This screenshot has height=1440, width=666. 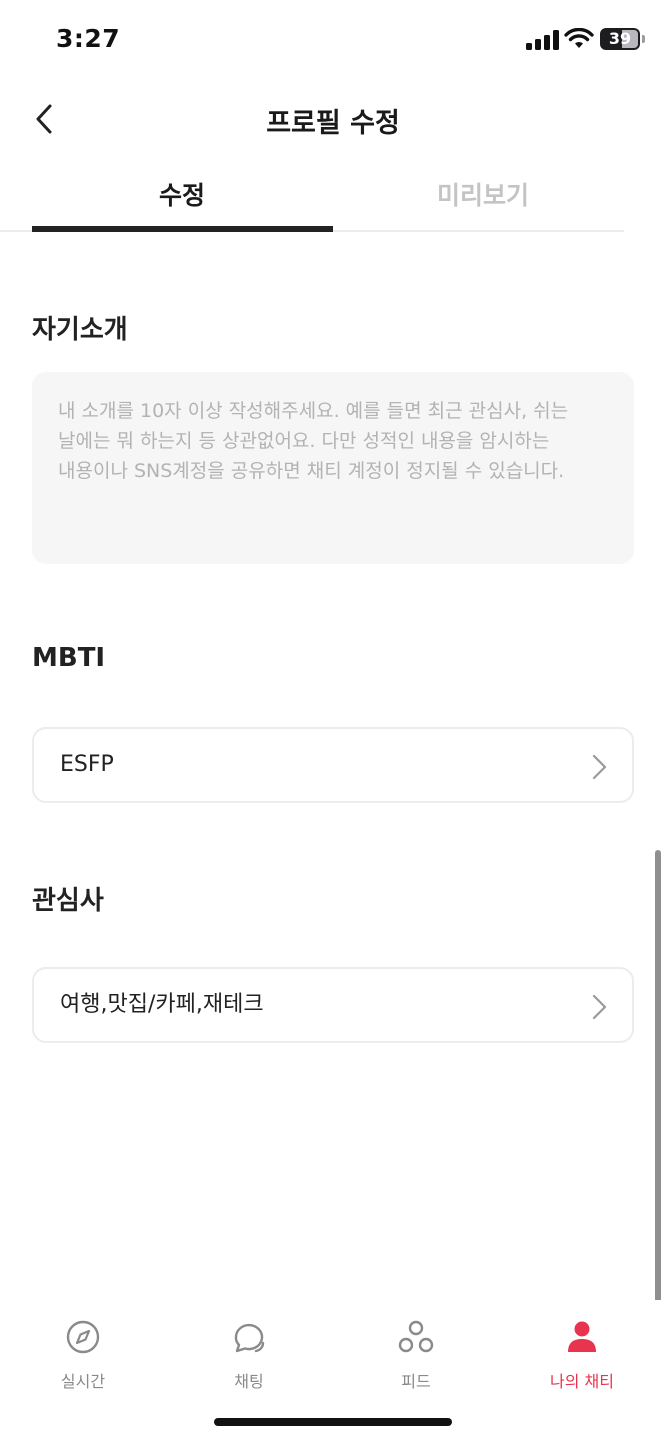 I want to click on signal-icon, so click(x=542, y=40).